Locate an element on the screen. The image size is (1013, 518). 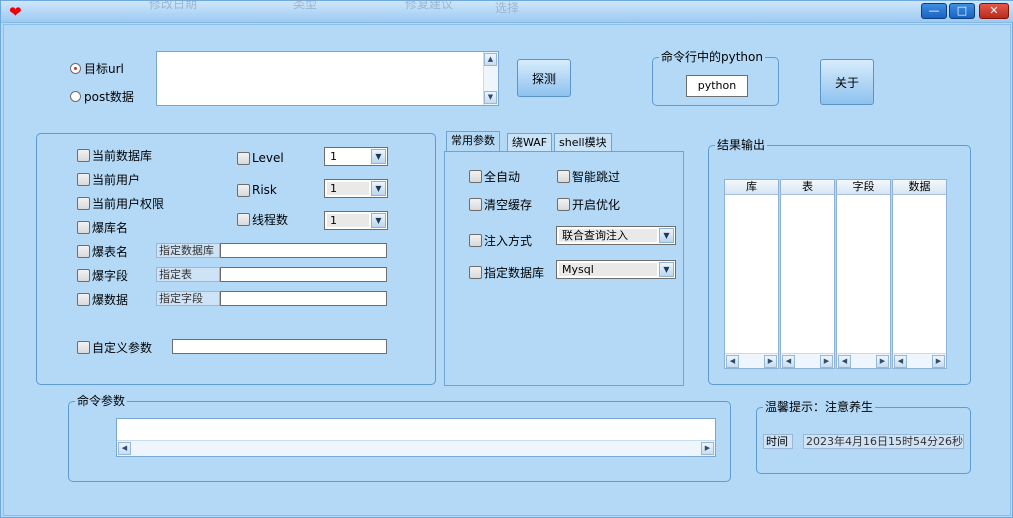
url-input: ▲ ▼ is located at coordinates (327, 78).